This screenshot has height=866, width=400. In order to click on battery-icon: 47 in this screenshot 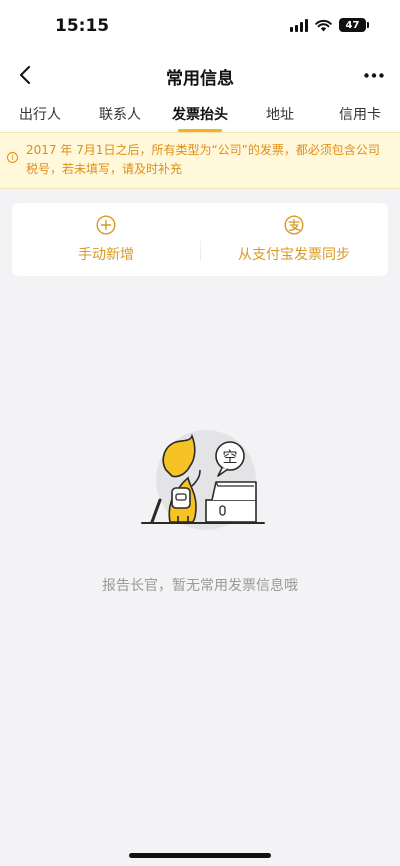, I will do `click(354, 25)`.